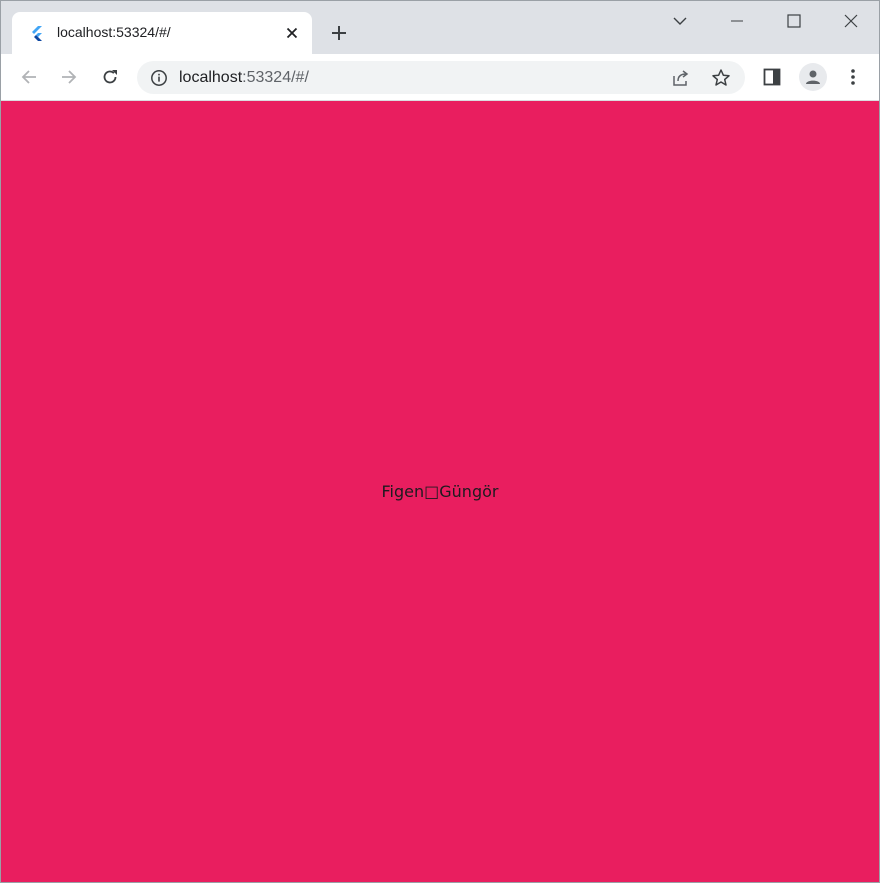 Image resolution: width=880 pixels, height=883 pixels. Describe the element at coordinates (69, 77) in the screenshot. I see `forward-arrow-icon` at that location.